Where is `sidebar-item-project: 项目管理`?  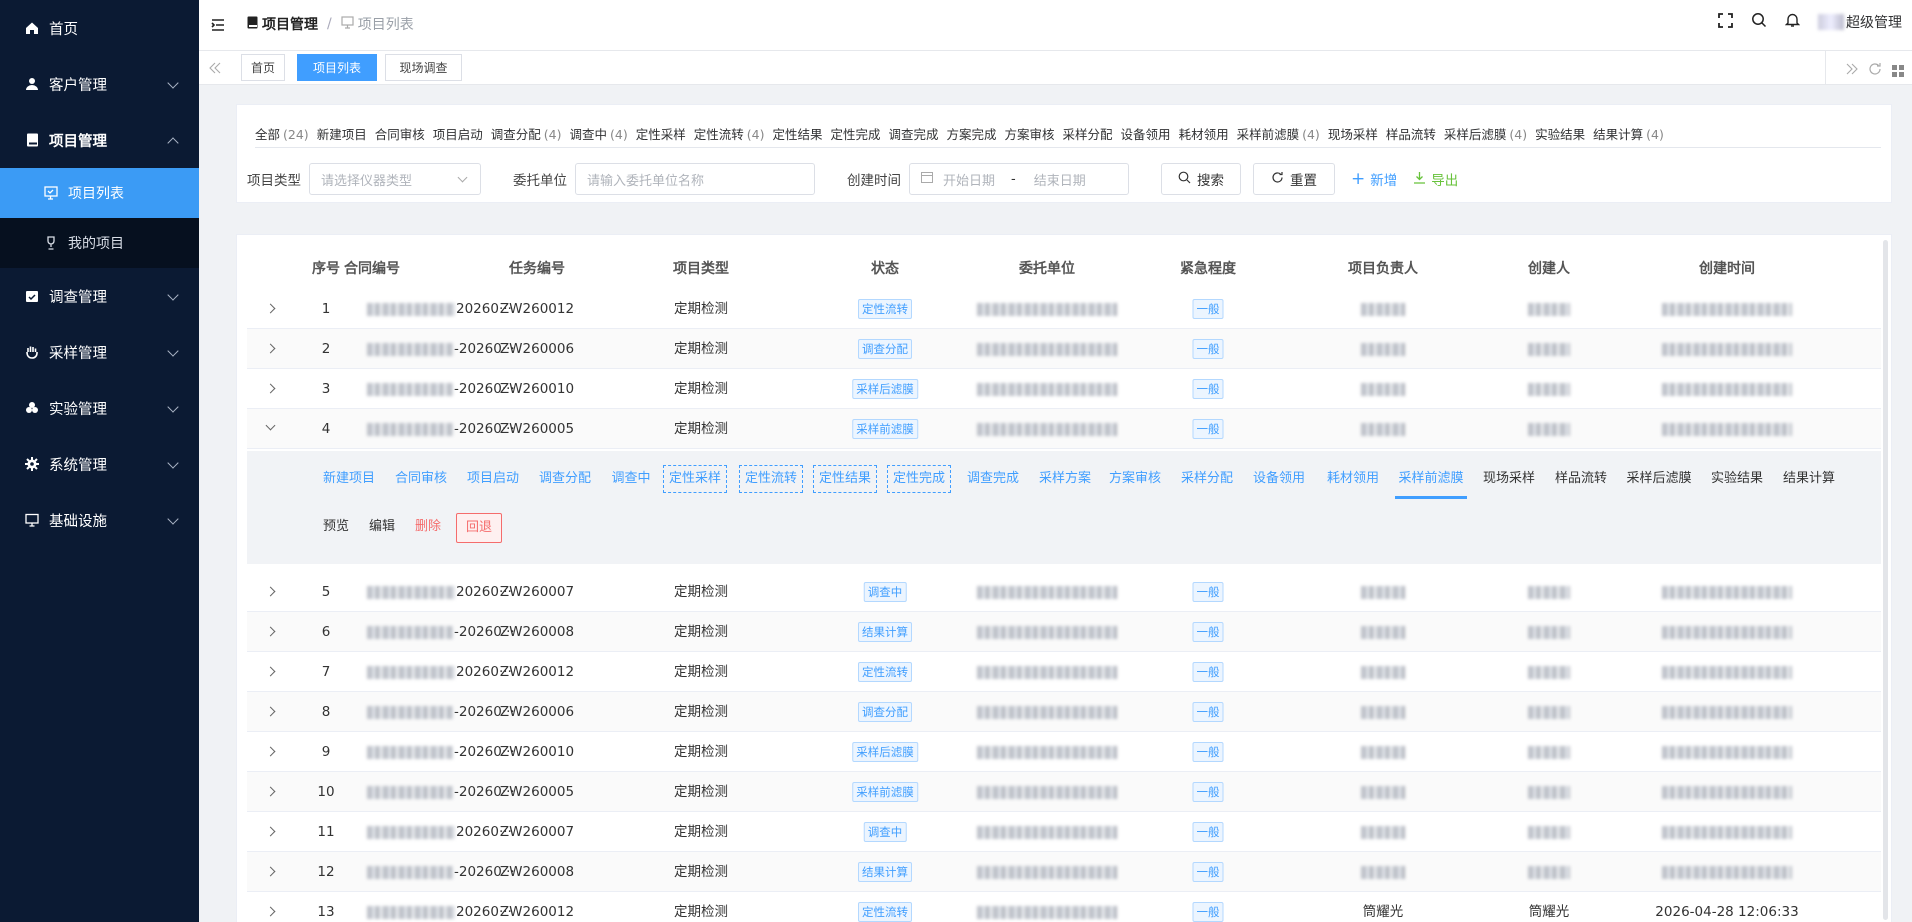 sidebar-item-project: 项目管理 is located at coordinates (99, 140).